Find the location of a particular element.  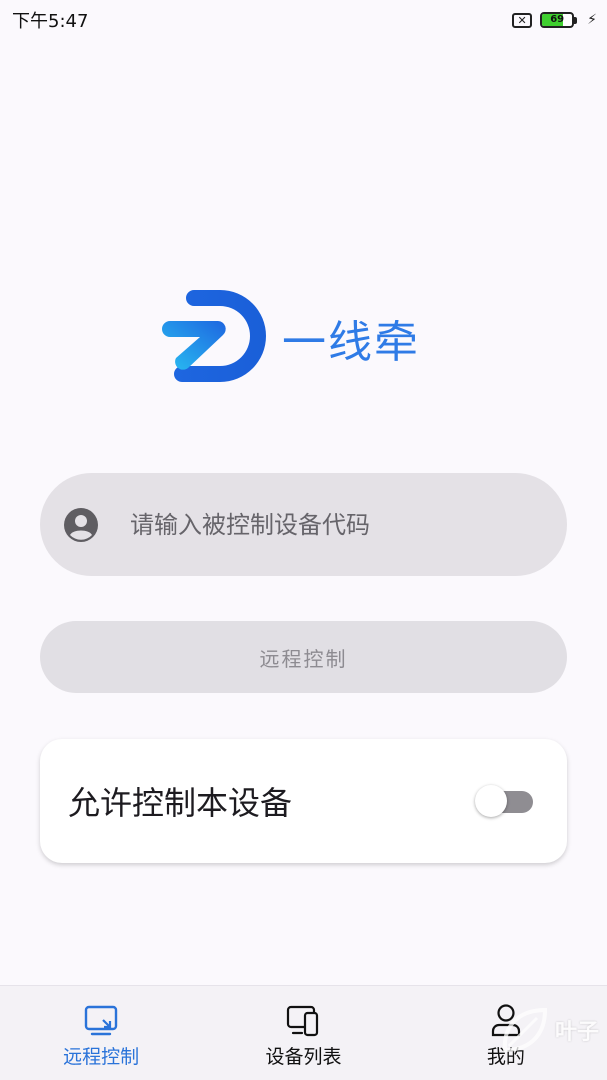

nav-item-device-list: 设备列表 is located at coordinates (303, 1033).